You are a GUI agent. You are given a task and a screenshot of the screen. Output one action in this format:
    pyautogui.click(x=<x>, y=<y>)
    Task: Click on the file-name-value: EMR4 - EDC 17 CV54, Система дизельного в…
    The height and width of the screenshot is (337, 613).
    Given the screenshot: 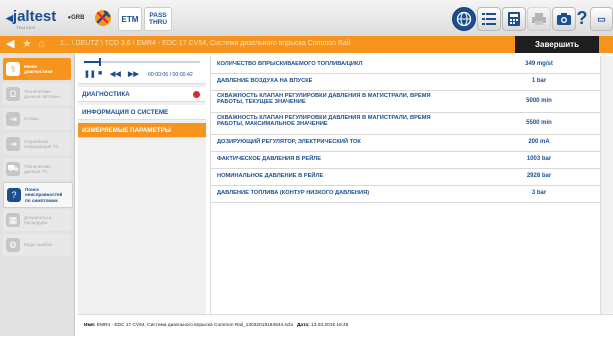 What is the action you would take?
    pyautogui.click(x=194, y=325)
    